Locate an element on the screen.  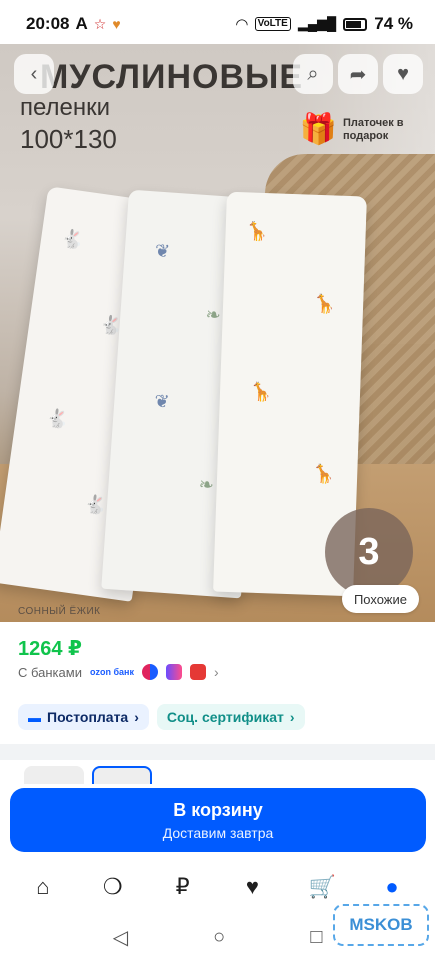
gift-badge: 🎁 Платочек в подарок is located at coordinates (357, 129).